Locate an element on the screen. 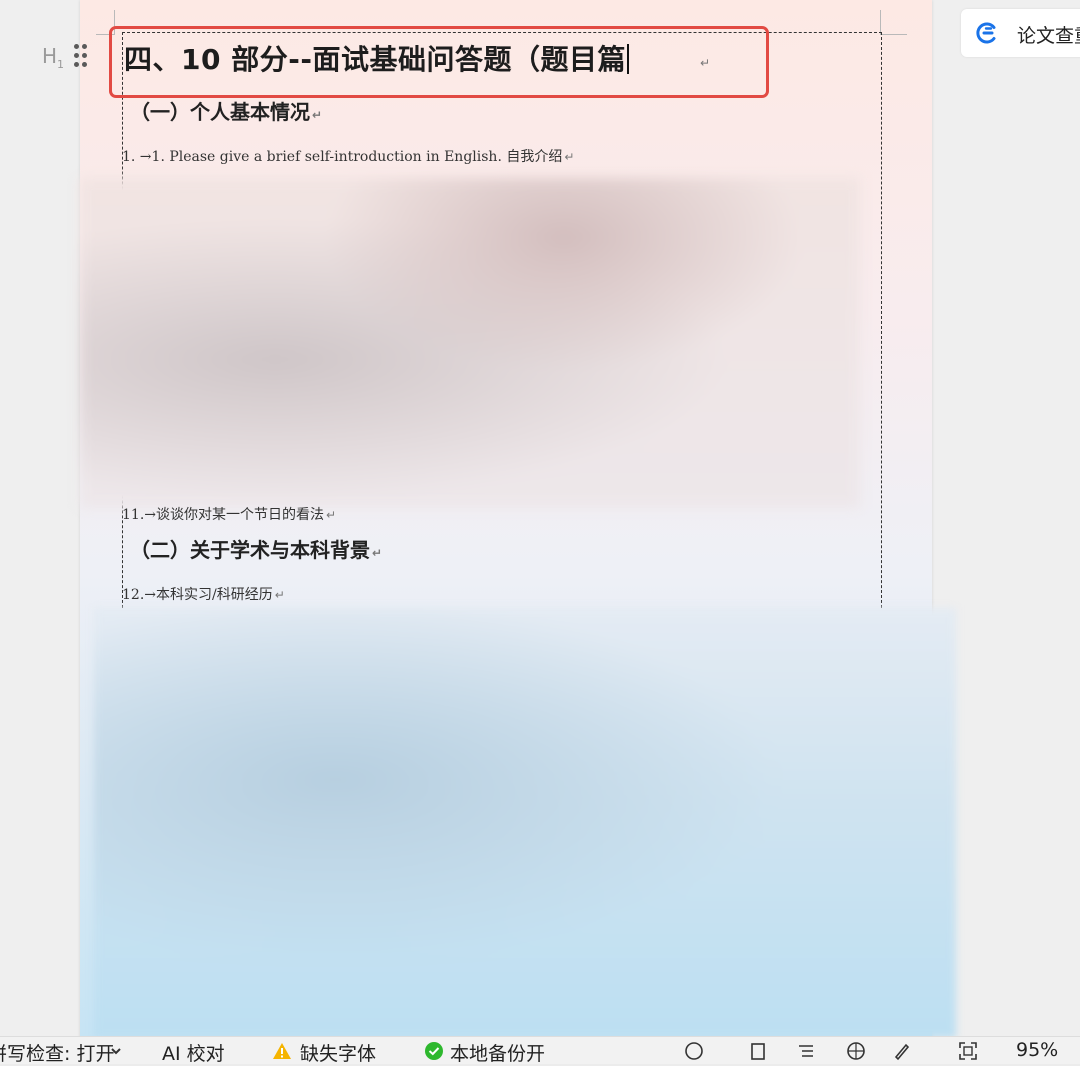 The image size is (1080, 1066). section-heading-personal: （一）个人基本情况 ↵ is located at coordinates (226, 110).